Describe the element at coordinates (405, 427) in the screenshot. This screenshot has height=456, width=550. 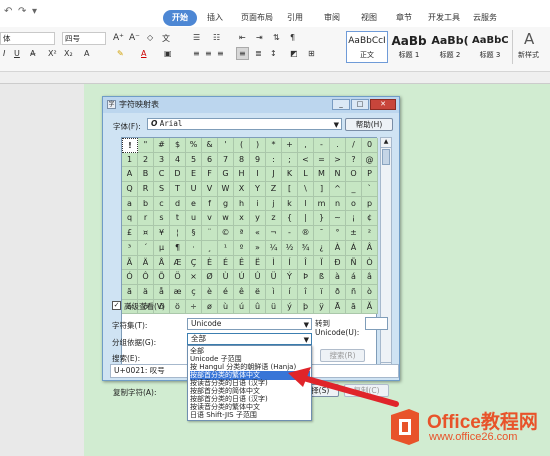
I see `office-logo-icon` at that location.